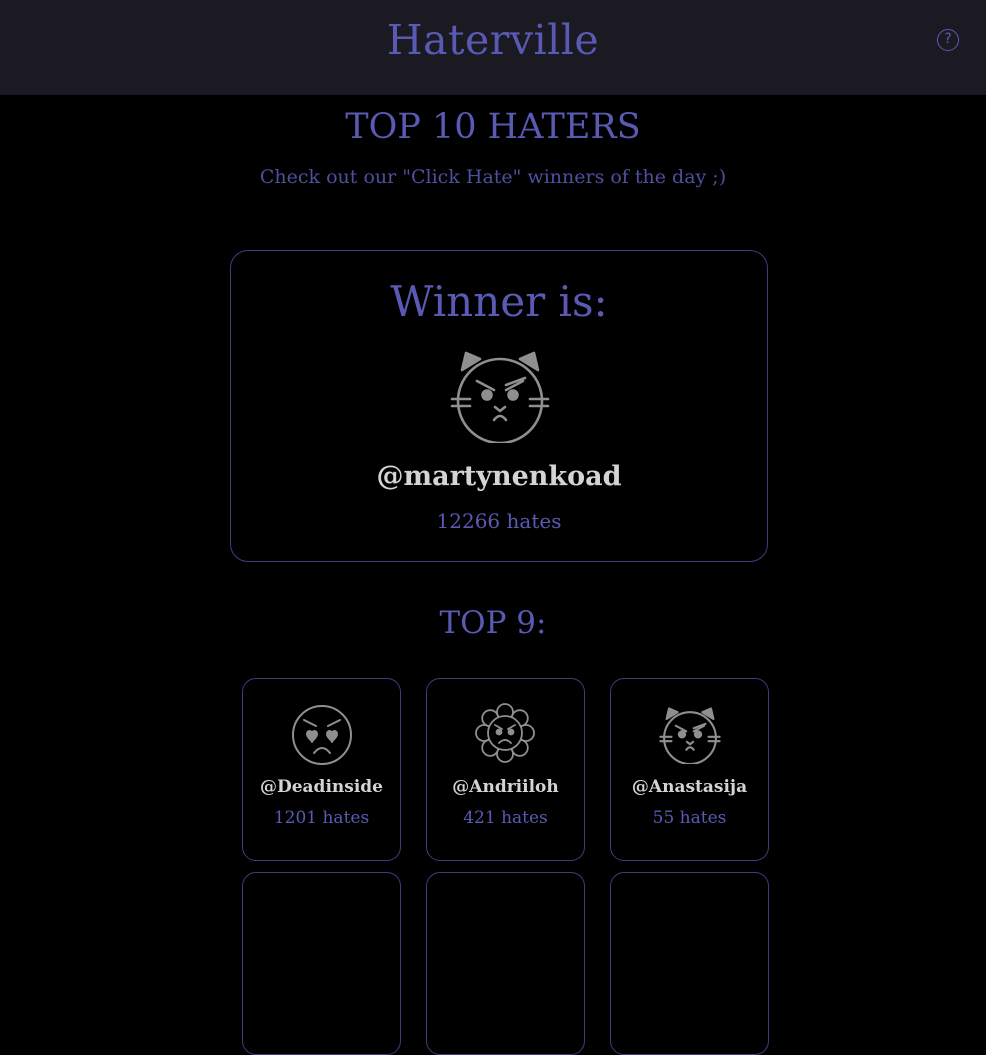 The width and height of the screenshot is (986, 1055). Describe the element at coordinates (493, 623) in the screenshot. I see `top9-title: TOP 9:` at that location.